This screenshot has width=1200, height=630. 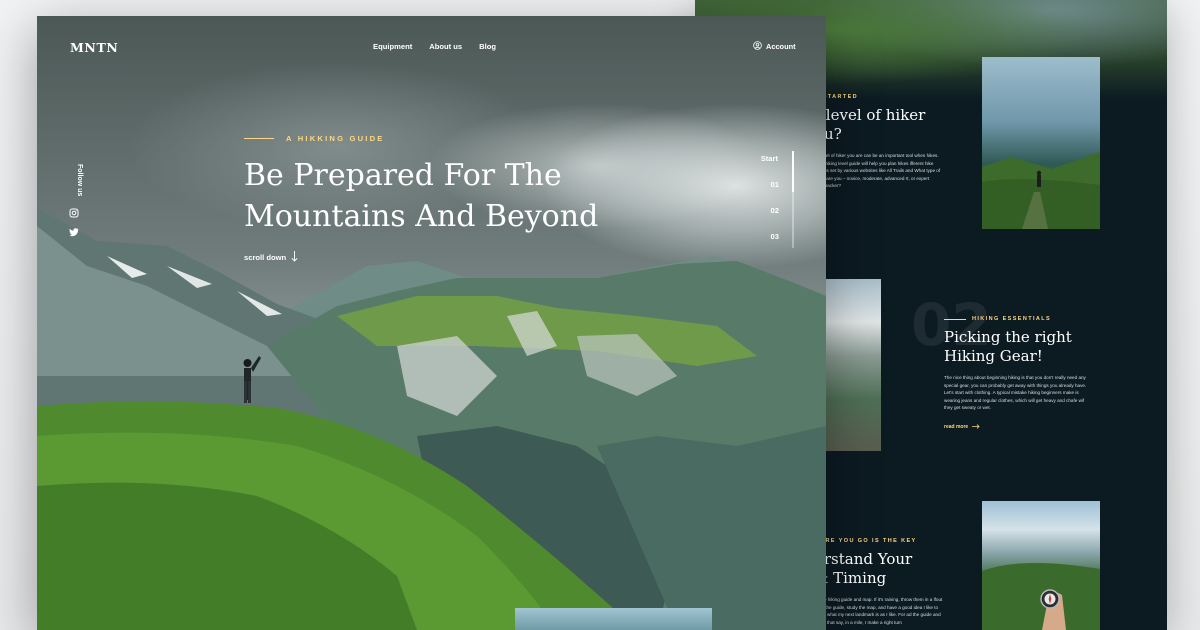 I want to click on arrow-down-icon, so click(x=294, y=257).